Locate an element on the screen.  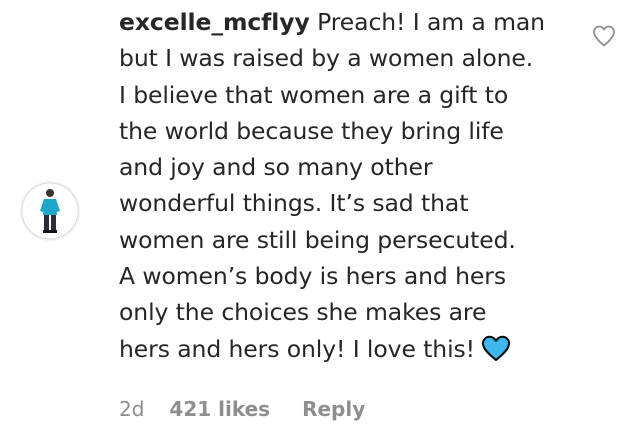
comment-text: and joy and so many other is located at coordinates (276, 167).